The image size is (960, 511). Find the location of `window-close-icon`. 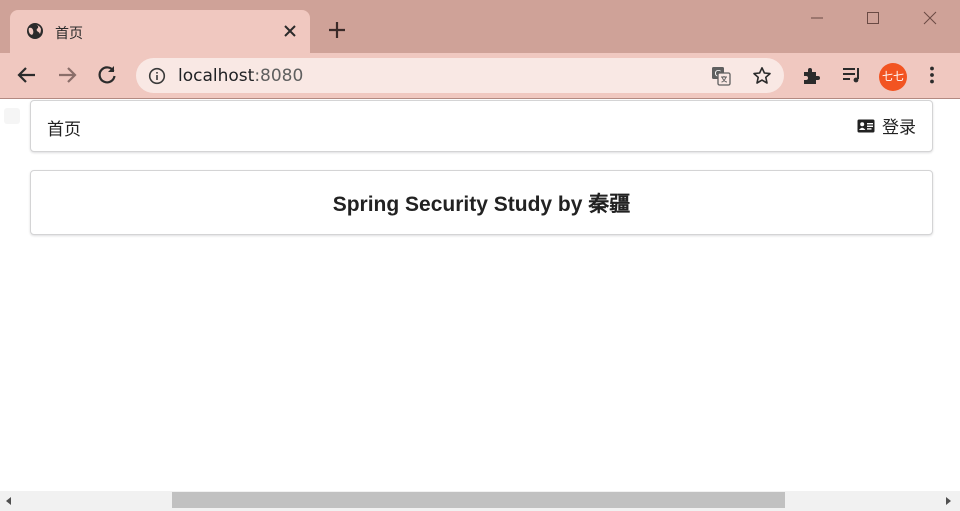

window-close-icon is located at coordinates (930, 18).